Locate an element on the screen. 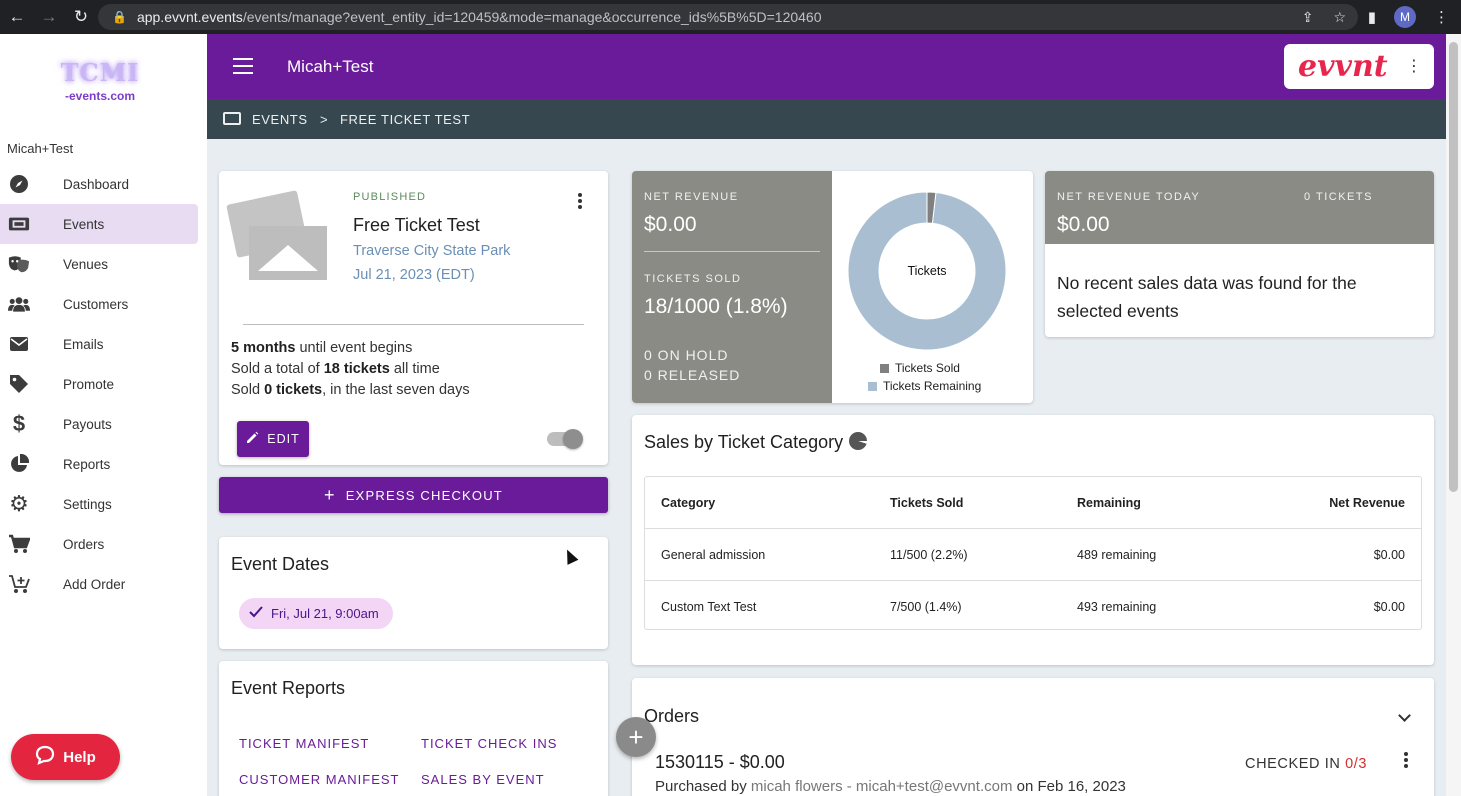  sidebar-item-dashboard: Dashboard is located at coordinates (99, 184).